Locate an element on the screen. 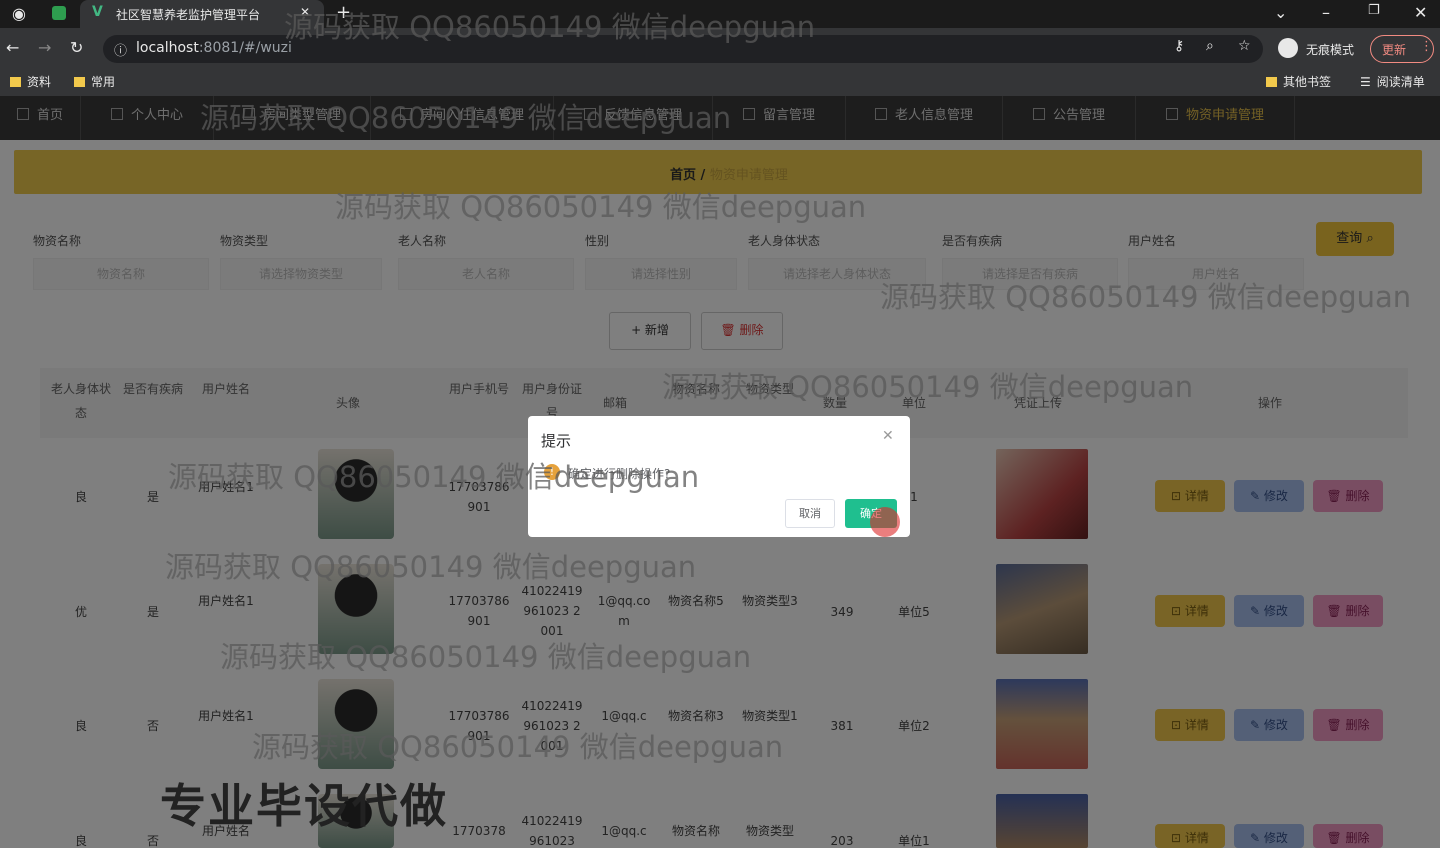 The width and height of the screenshot is (1440, 852). restore-icon: ❐ is located at coordinates (1374, 10).